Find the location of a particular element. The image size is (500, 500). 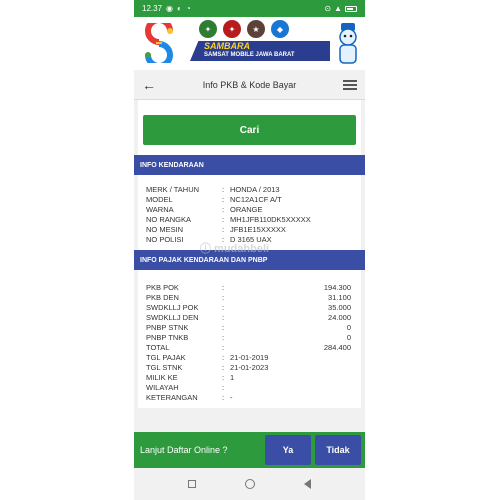

row-value: 35.000 is located at coordinates (339, 307).